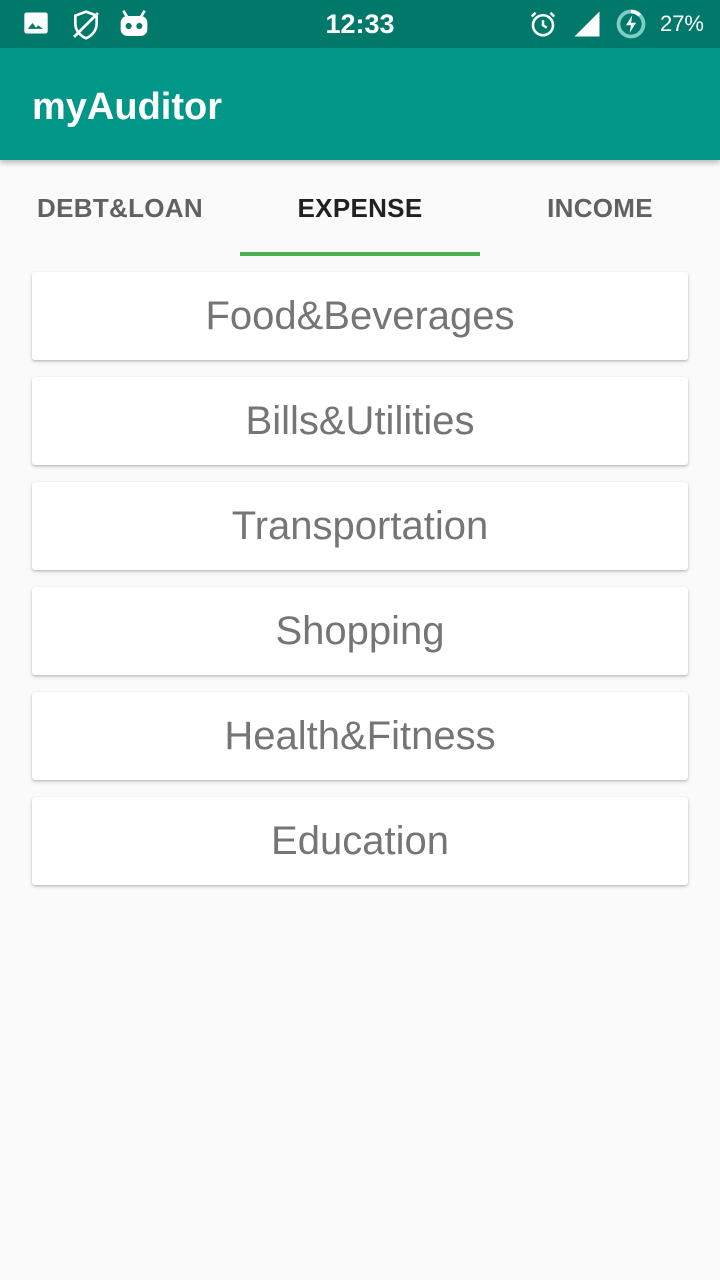 This screenshot has height=1280, width=720. Describe the element at coordinates (631, 24) in the screenshot. I see `battery-charging-icon` at that location.